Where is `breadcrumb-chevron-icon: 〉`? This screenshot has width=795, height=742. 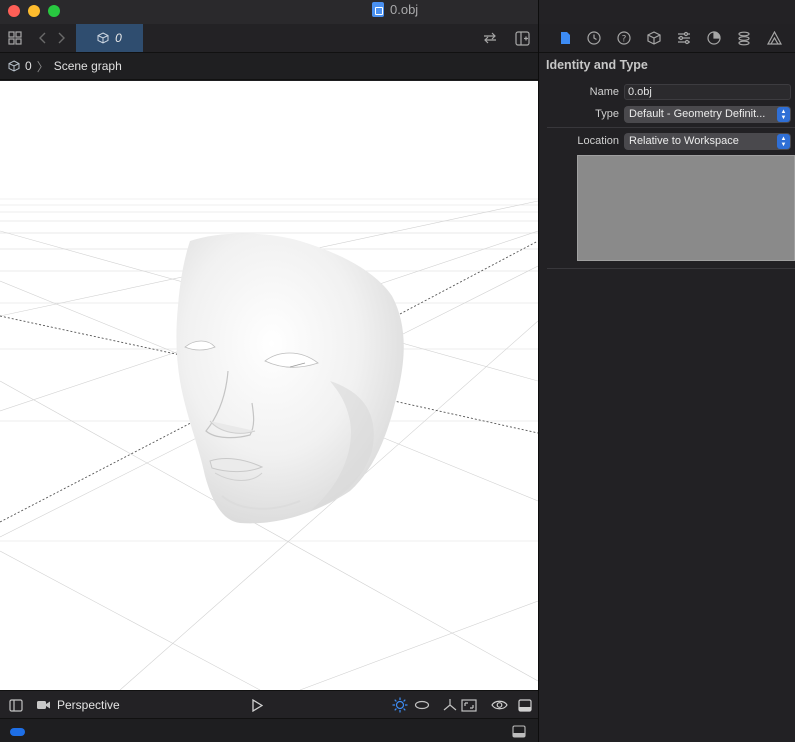 breadcrumb-chevron-icon: 〉 is located at coordinates (42, 66).